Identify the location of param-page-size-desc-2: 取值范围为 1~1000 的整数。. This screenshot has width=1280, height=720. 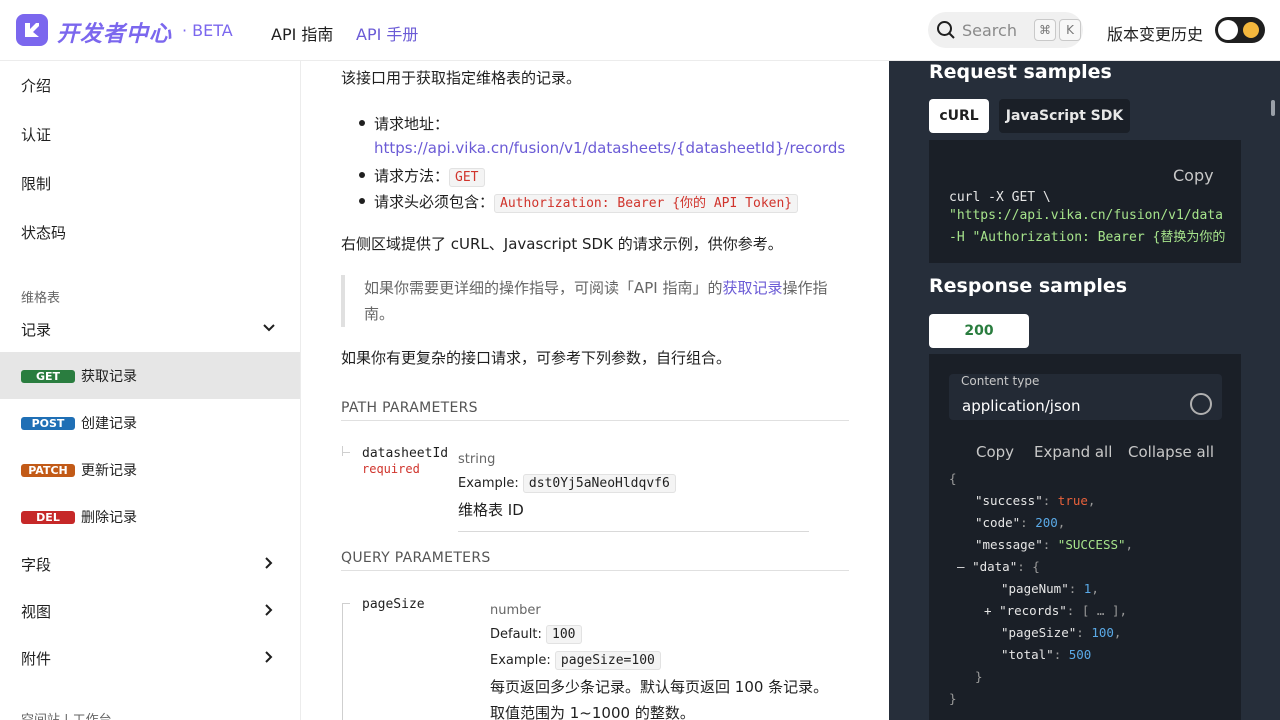
(592, 712).